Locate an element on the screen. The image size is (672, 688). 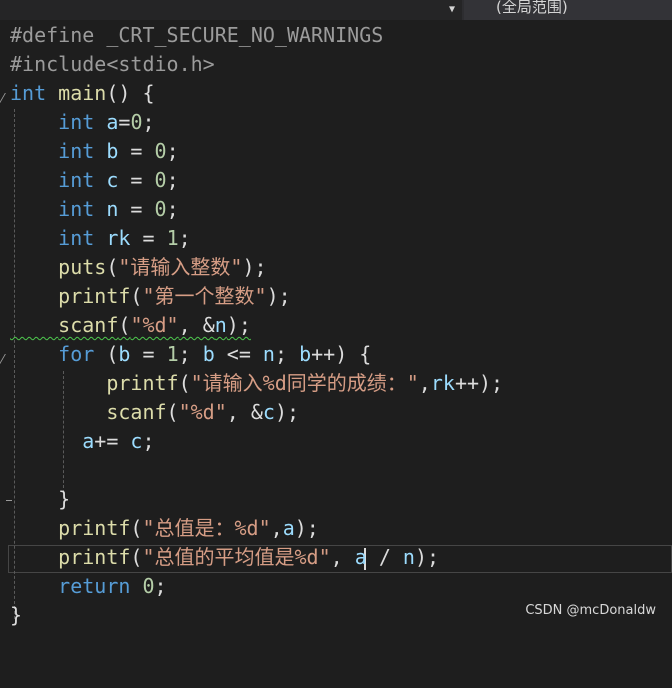
code-line is located at coordinates (336, 470).